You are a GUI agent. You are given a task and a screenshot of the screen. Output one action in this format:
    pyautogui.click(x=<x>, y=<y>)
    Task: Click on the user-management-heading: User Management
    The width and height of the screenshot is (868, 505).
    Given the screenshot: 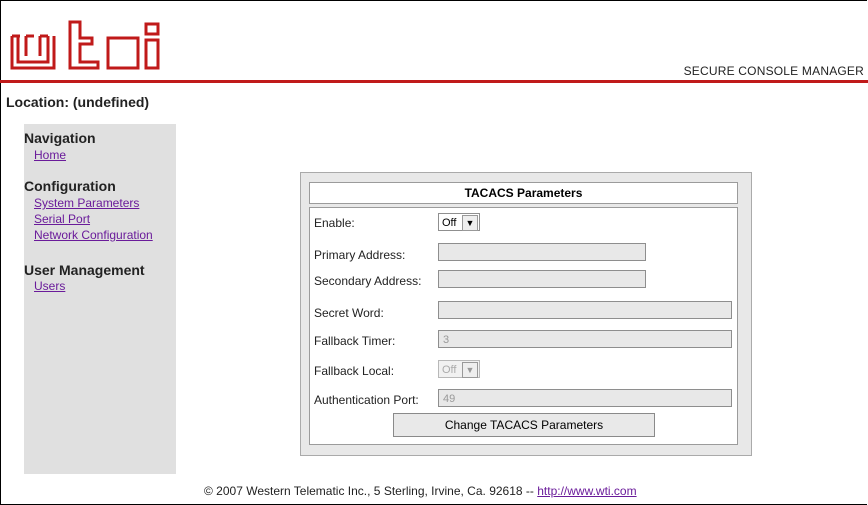 What is the action you would take?
    pyautogui.click(x=84, y=270)
    